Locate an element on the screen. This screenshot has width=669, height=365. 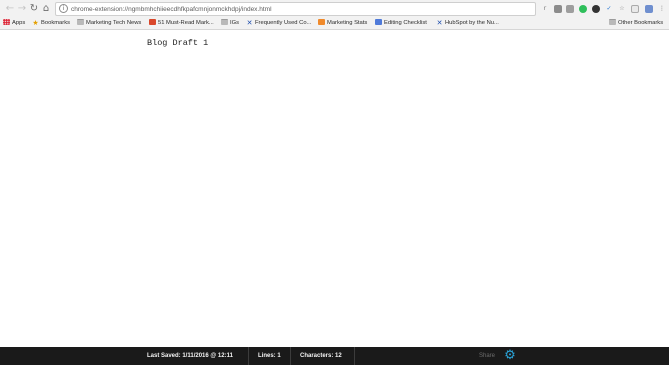
menu-dots-icon: ⋮ is located at coordinates (662, 9).